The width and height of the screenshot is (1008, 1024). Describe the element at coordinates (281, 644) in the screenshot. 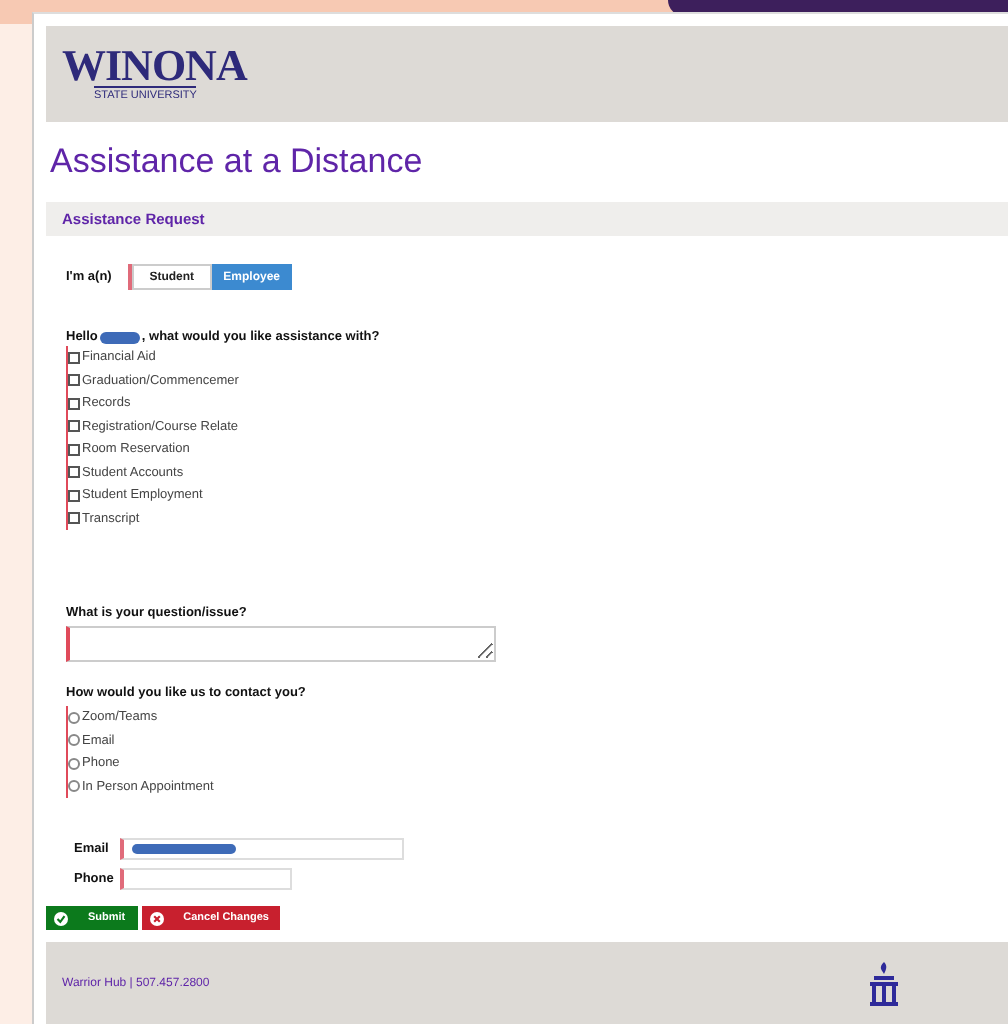

I see `question-field` at that location.